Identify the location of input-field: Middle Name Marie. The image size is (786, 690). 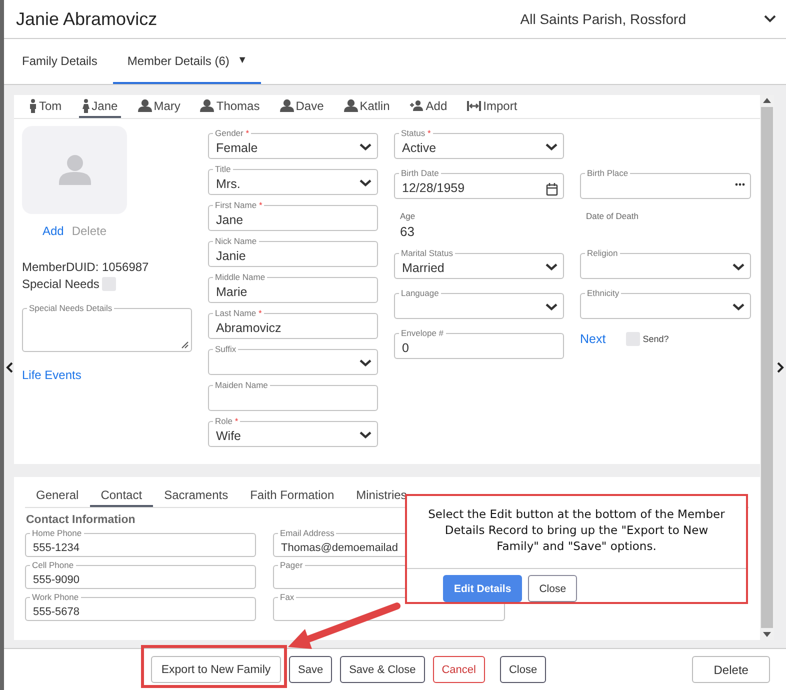
(293, 287).